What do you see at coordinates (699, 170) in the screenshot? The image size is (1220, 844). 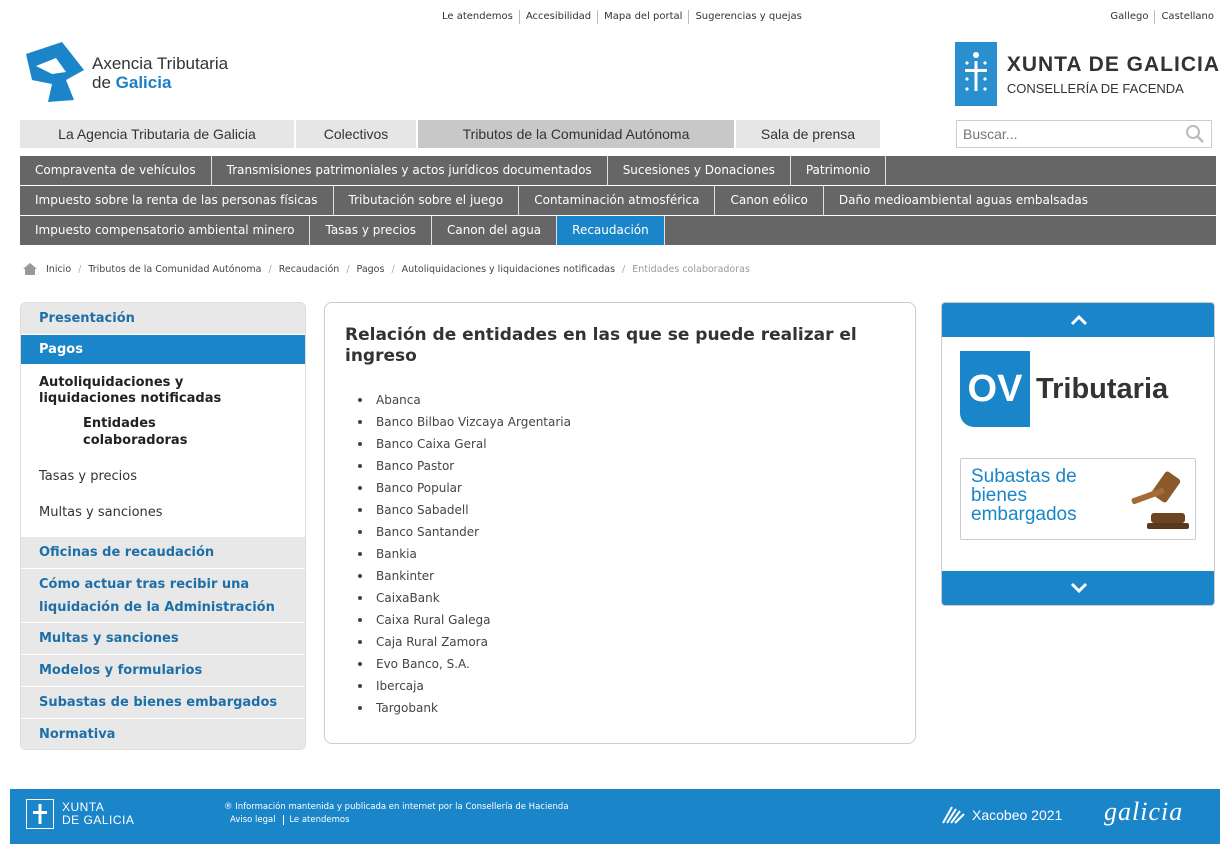 I see `subnav-sucesiones: Sucesiones y Donaciones` at bounding box center [699, 170].